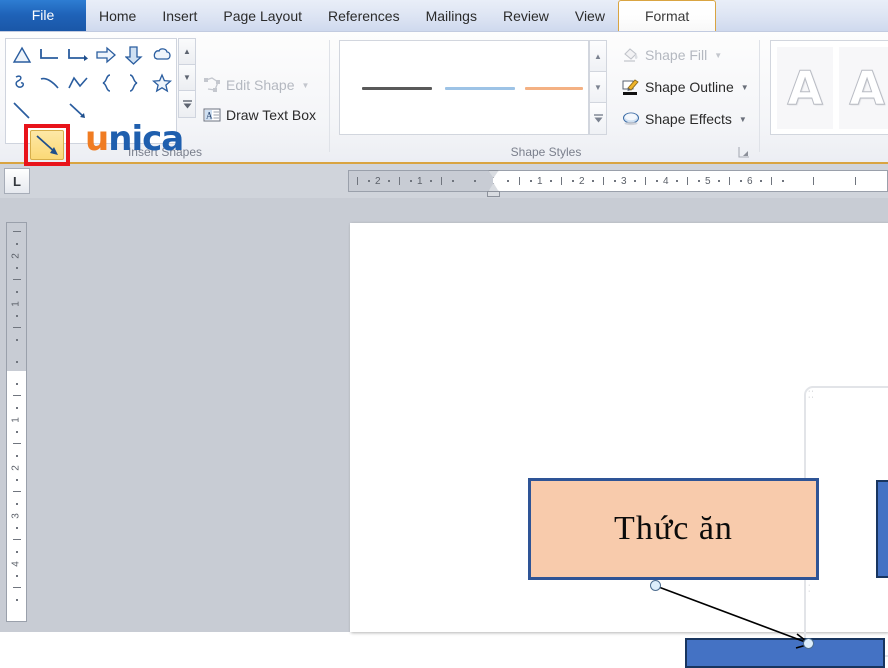 The width and height of the screenshot is (888, 668). I want to click on paint-bucket-icon, so click(631, 55).